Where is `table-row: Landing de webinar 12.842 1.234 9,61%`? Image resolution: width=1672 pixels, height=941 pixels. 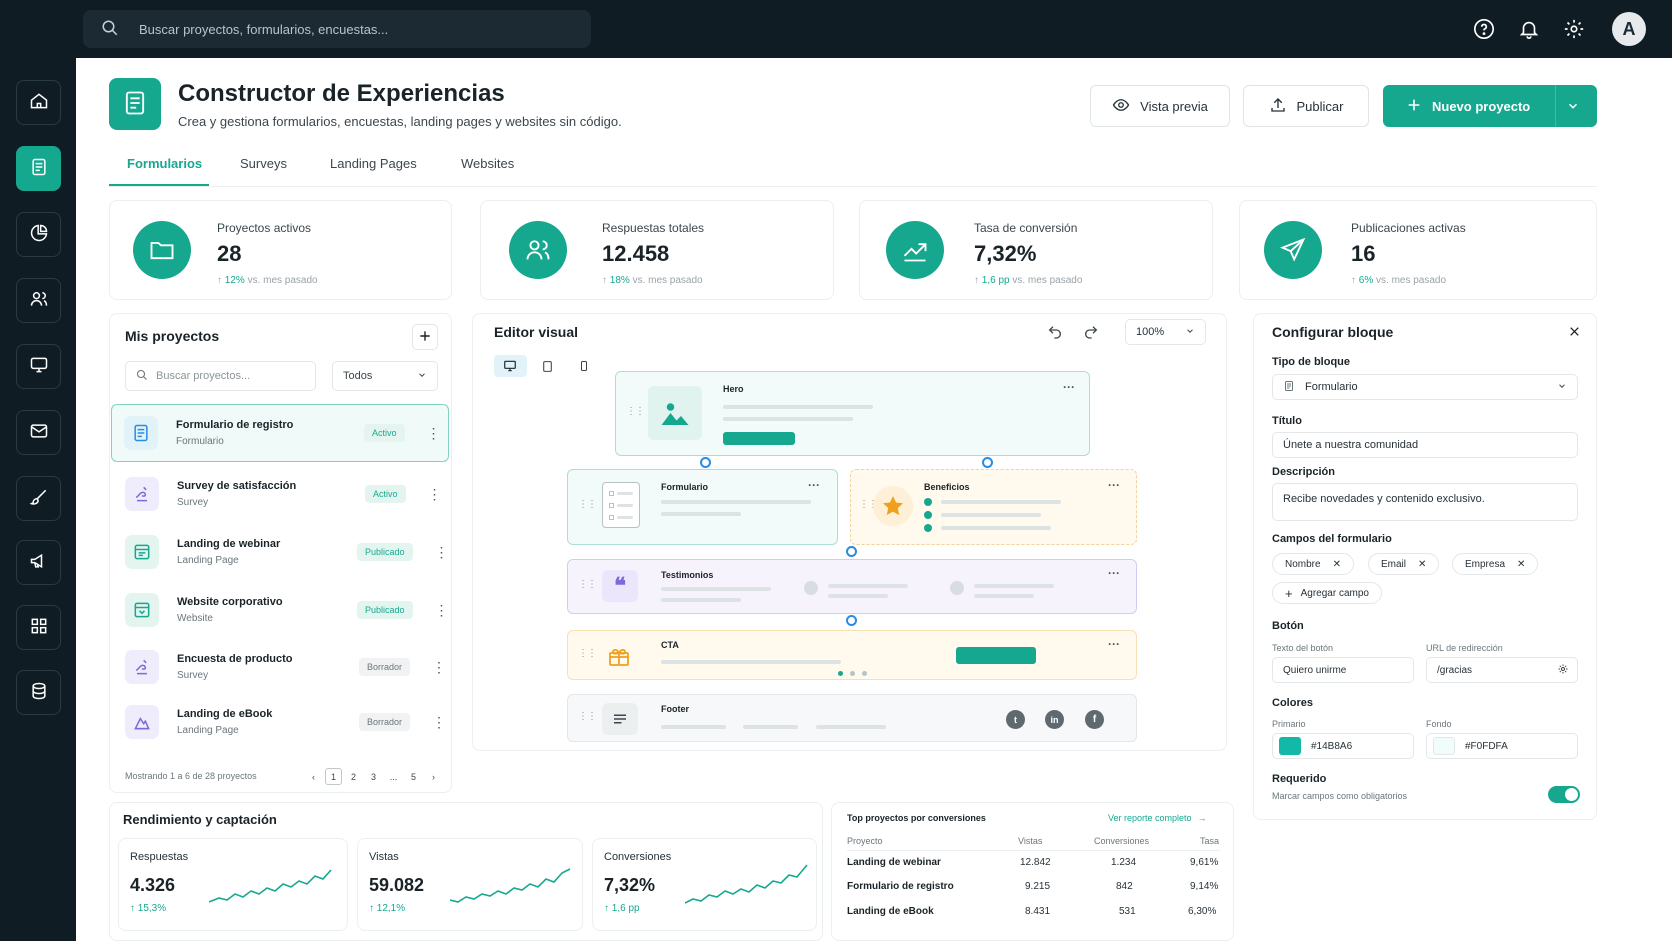
table-row: Landing de webinar 12.842 1.234 9,61% is located at coordinates (1033, 867).